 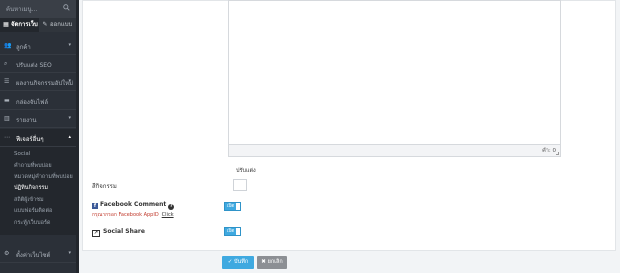 What do you see at coordinates (7, 137) in the screenshot?
I see `dots-icon: ⋯` at bounding box center [7, 137].